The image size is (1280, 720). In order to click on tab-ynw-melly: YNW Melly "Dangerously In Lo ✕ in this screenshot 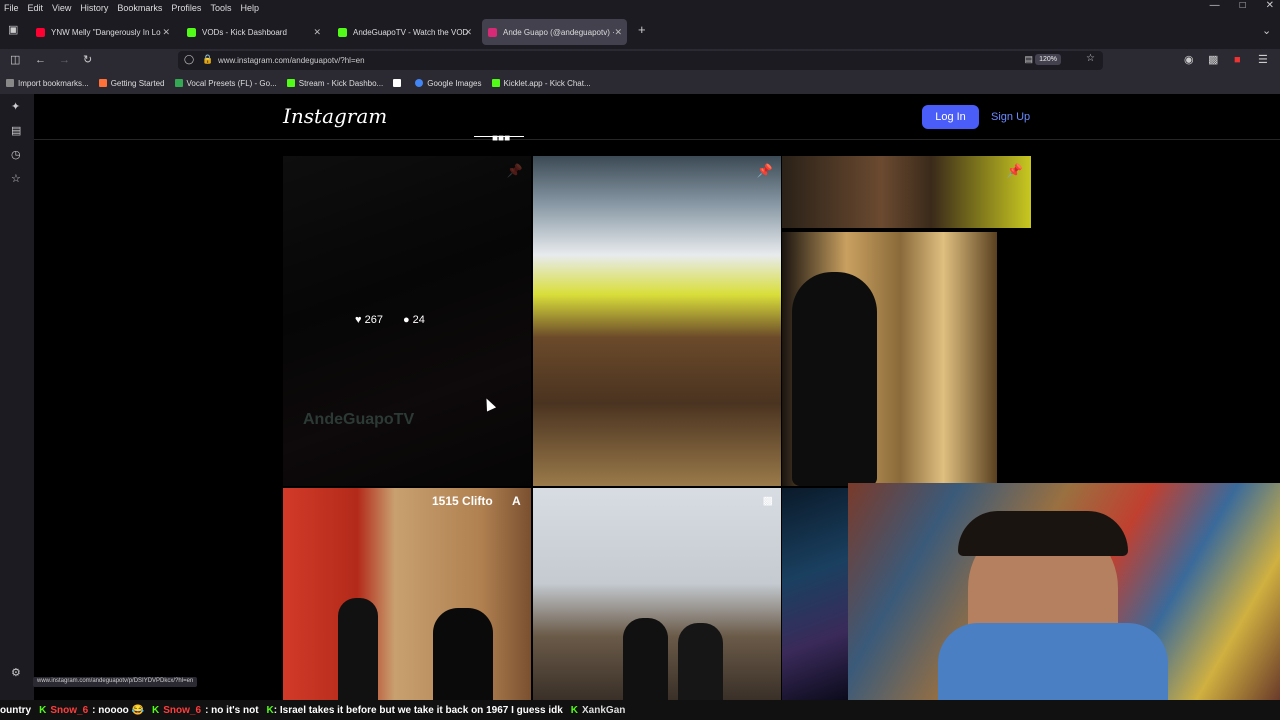, I will do `click(102, 32)`.